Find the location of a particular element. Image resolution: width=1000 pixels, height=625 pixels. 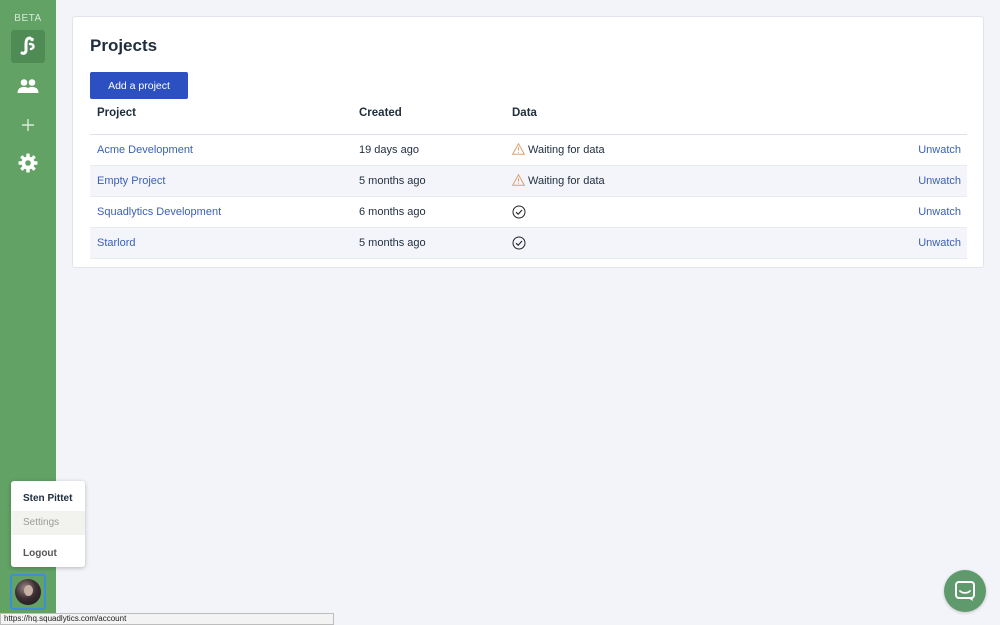

created-value: 19 days ago is located at coordinates (389, 150).